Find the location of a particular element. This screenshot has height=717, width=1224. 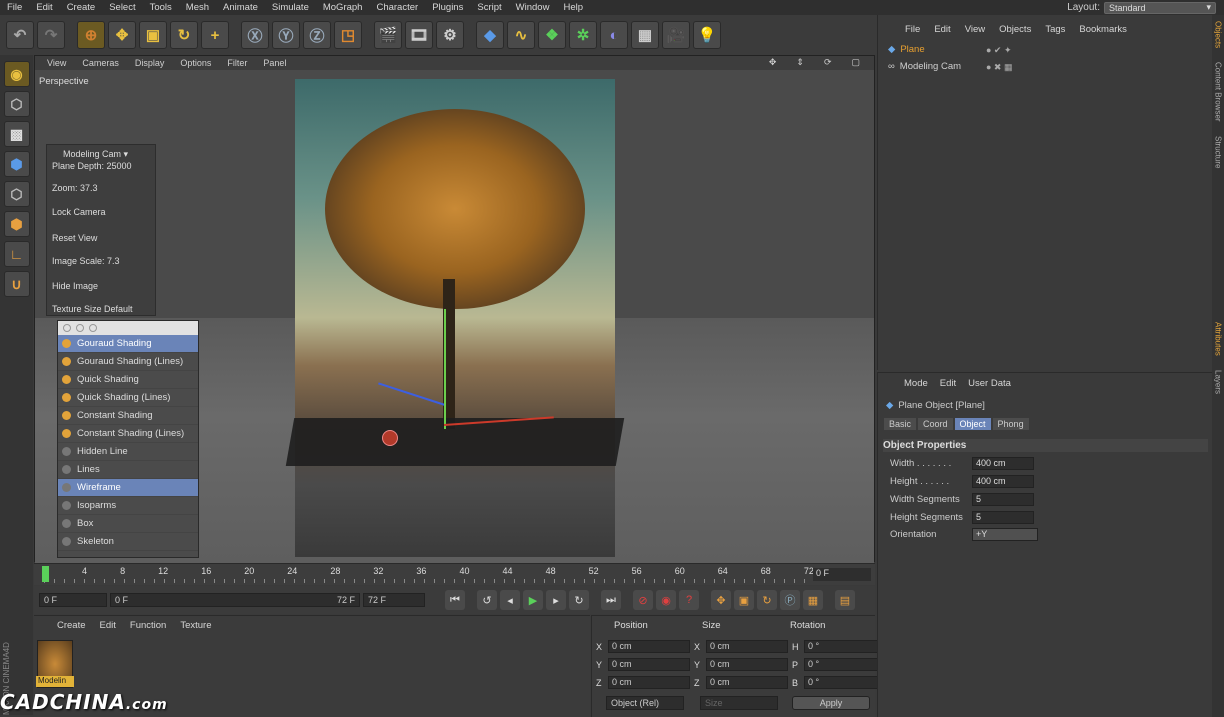

deformer-icon: ◐ is located at coordinates (614, 35).